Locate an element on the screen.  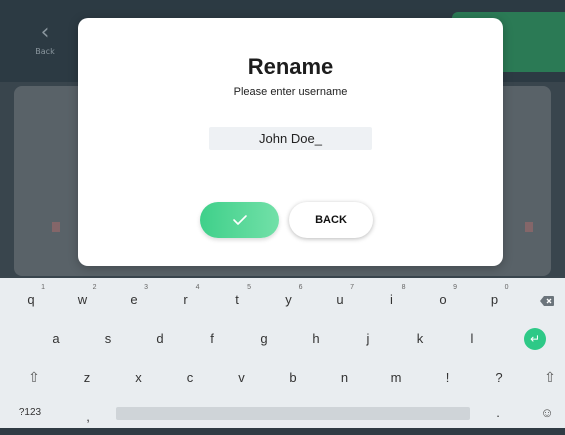
check-icon is located at coordinates (239, 220).